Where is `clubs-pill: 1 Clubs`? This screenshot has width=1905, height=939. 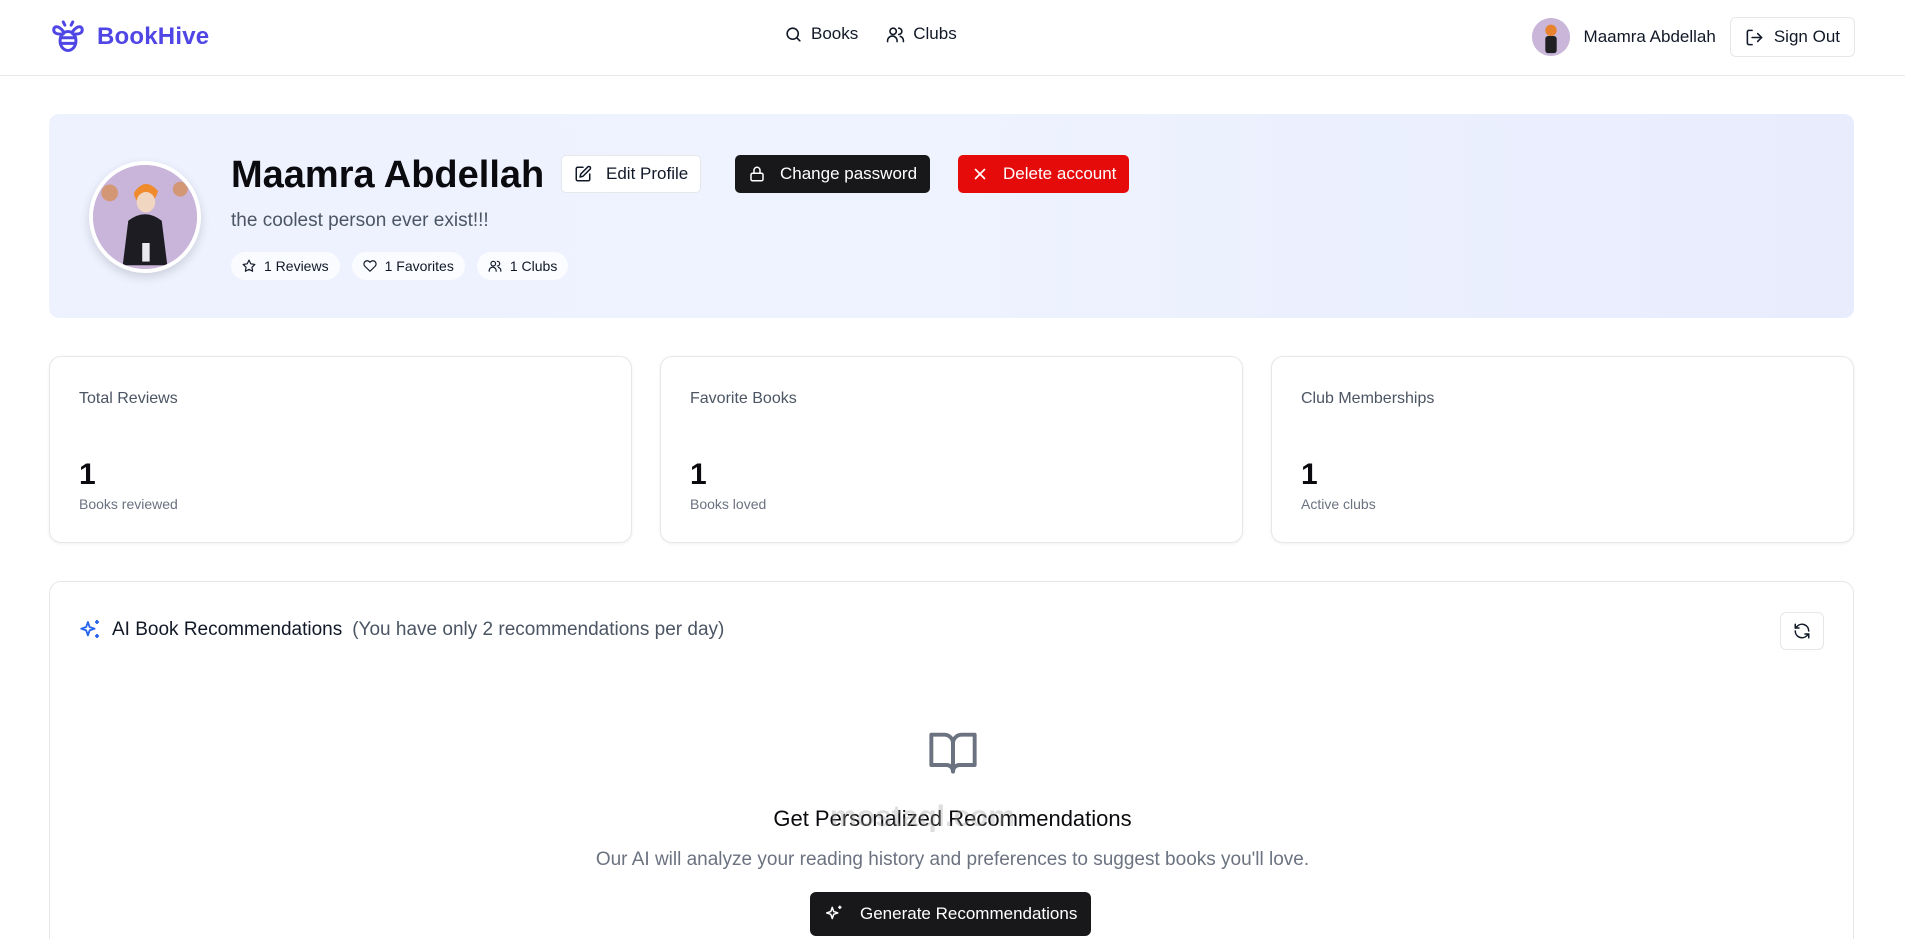
clubs-pill: 1 Clubs is located at coordinates (522, 266).